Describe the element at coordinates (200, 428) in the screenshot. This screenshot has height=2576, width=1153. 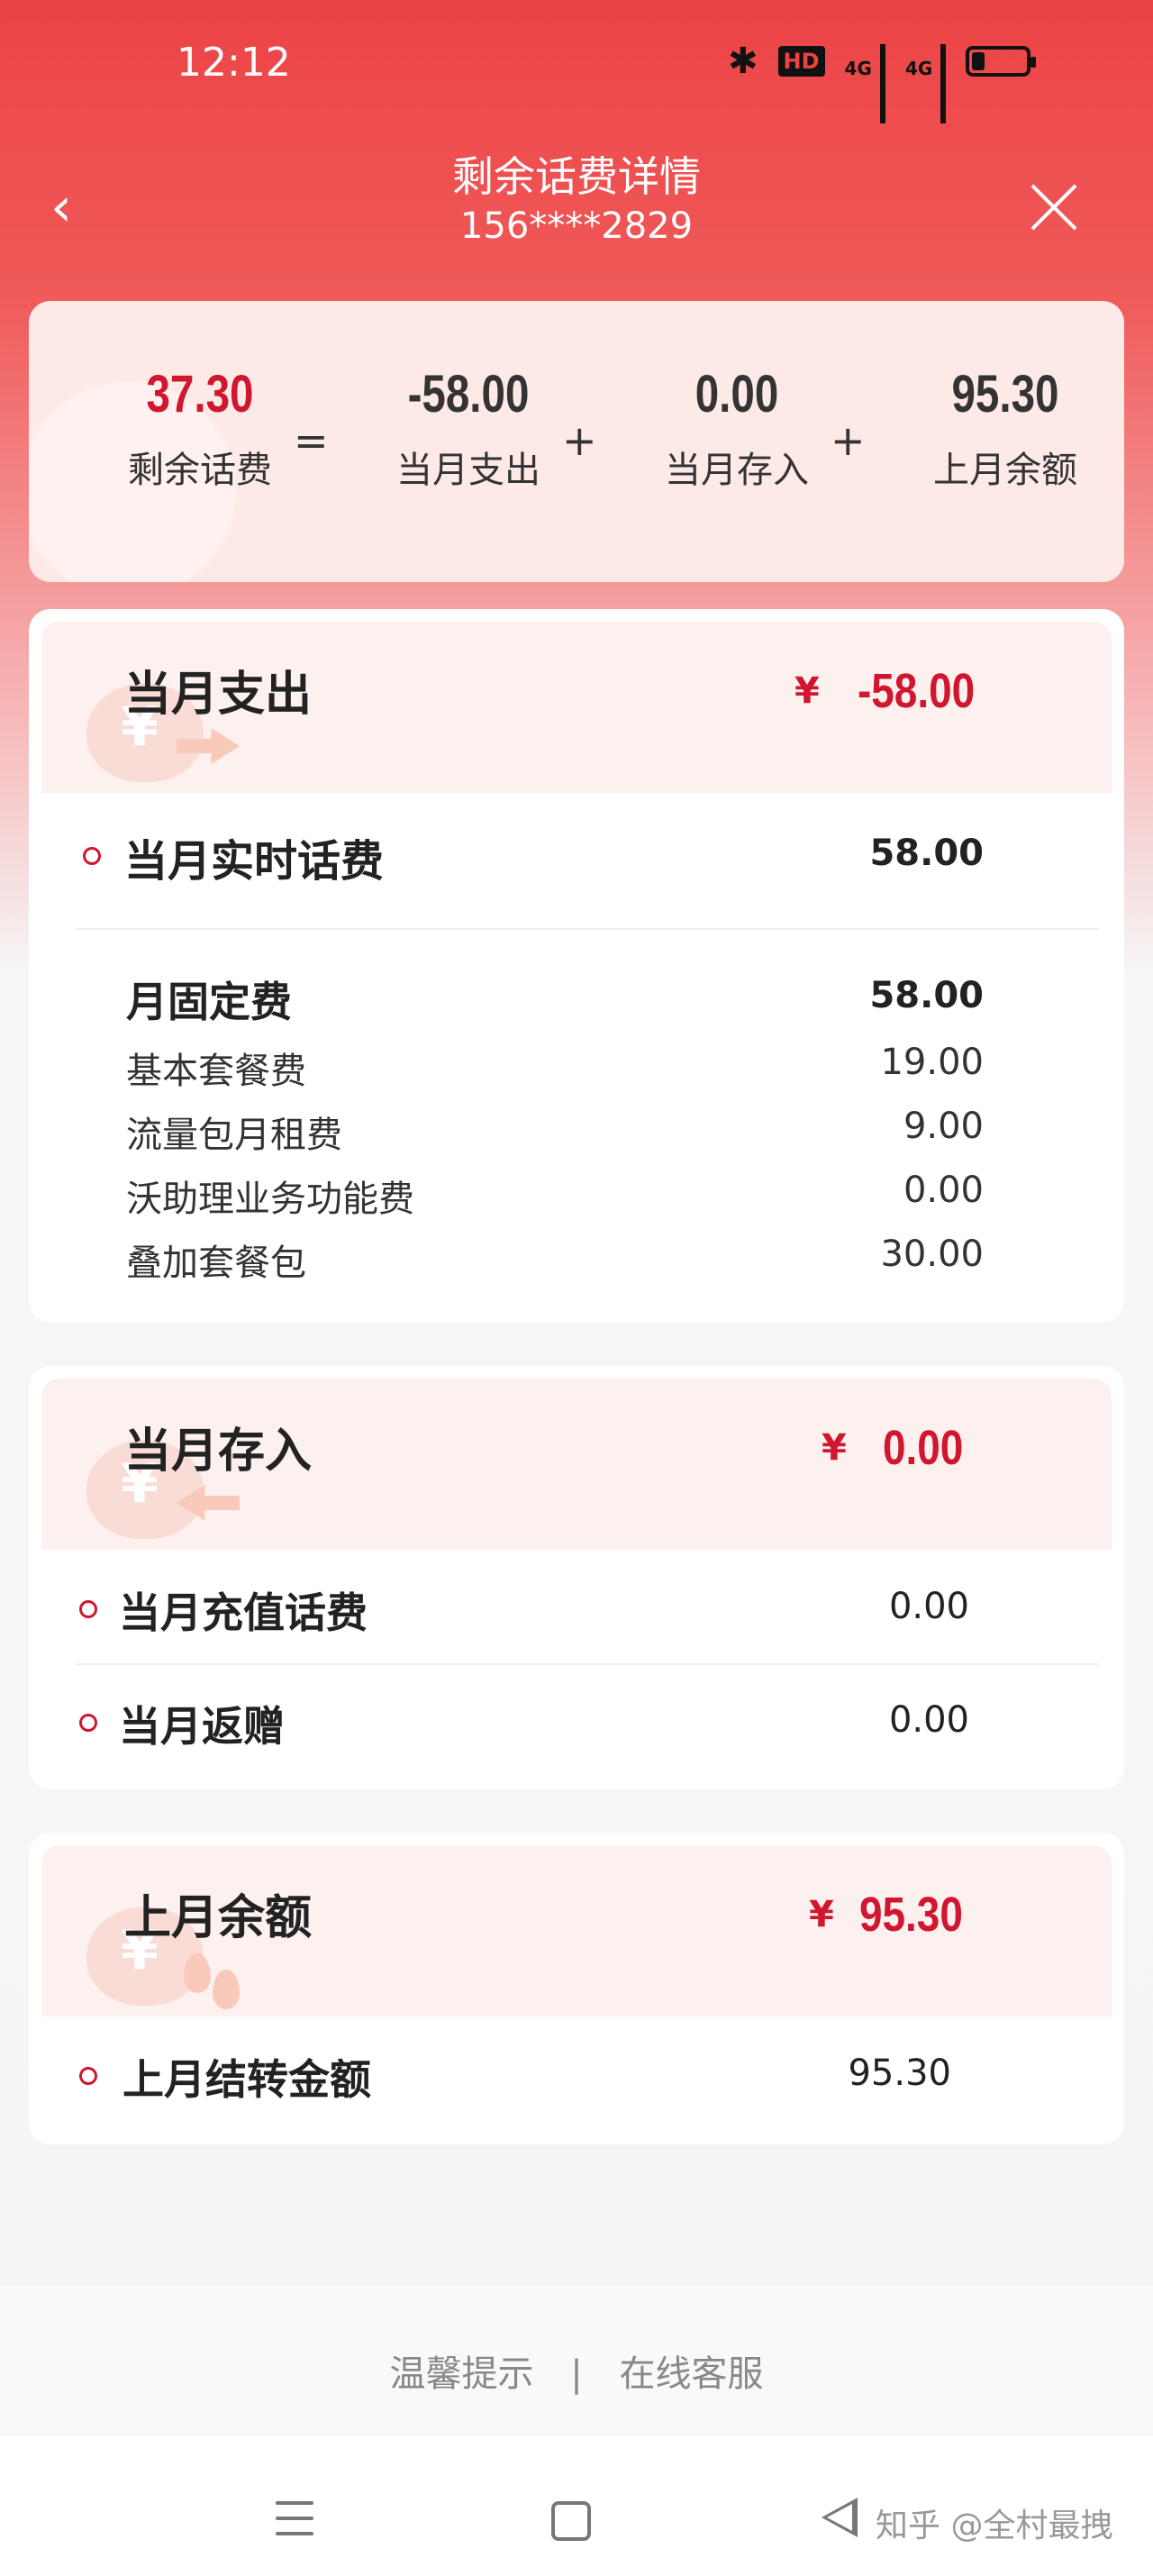
I see `summary-remaining: 37.30 剩余话费` at that location.